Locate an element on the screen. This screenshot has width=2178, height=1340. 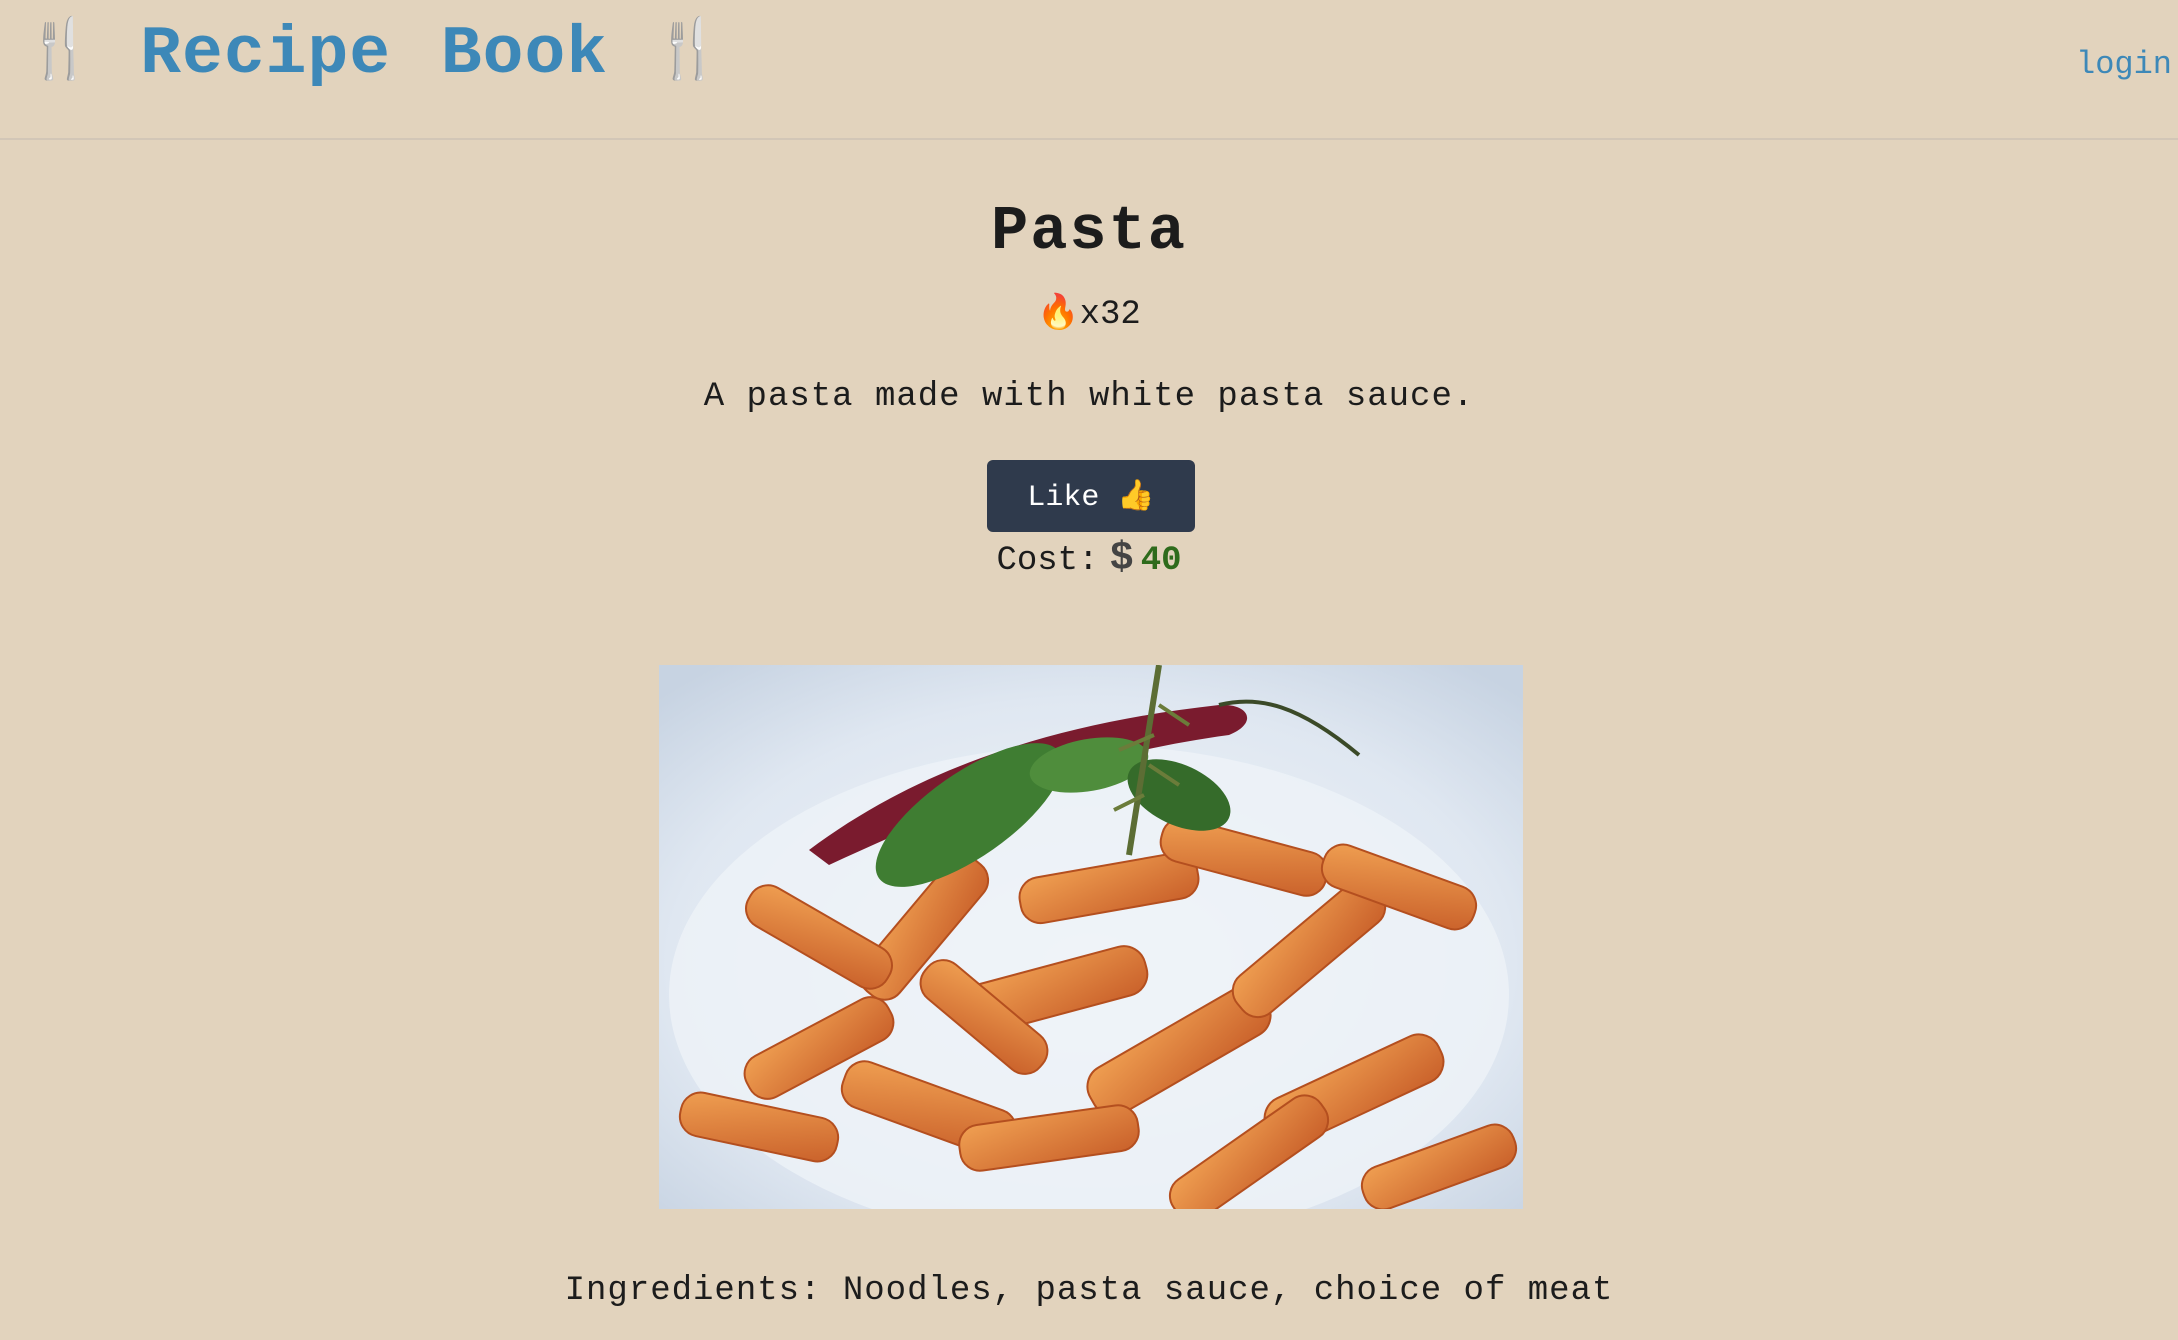
dollar-icon: $ is located at coordinates (1121, 556).